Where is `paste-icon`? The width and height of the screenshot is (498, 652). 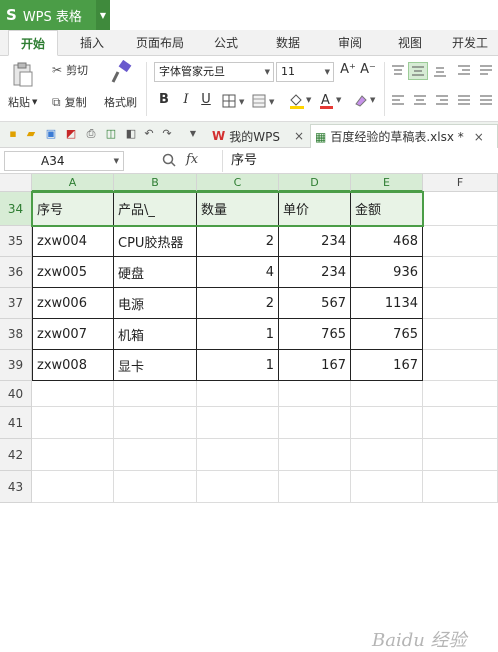
paste-icon is located at coordinates (23, 75).